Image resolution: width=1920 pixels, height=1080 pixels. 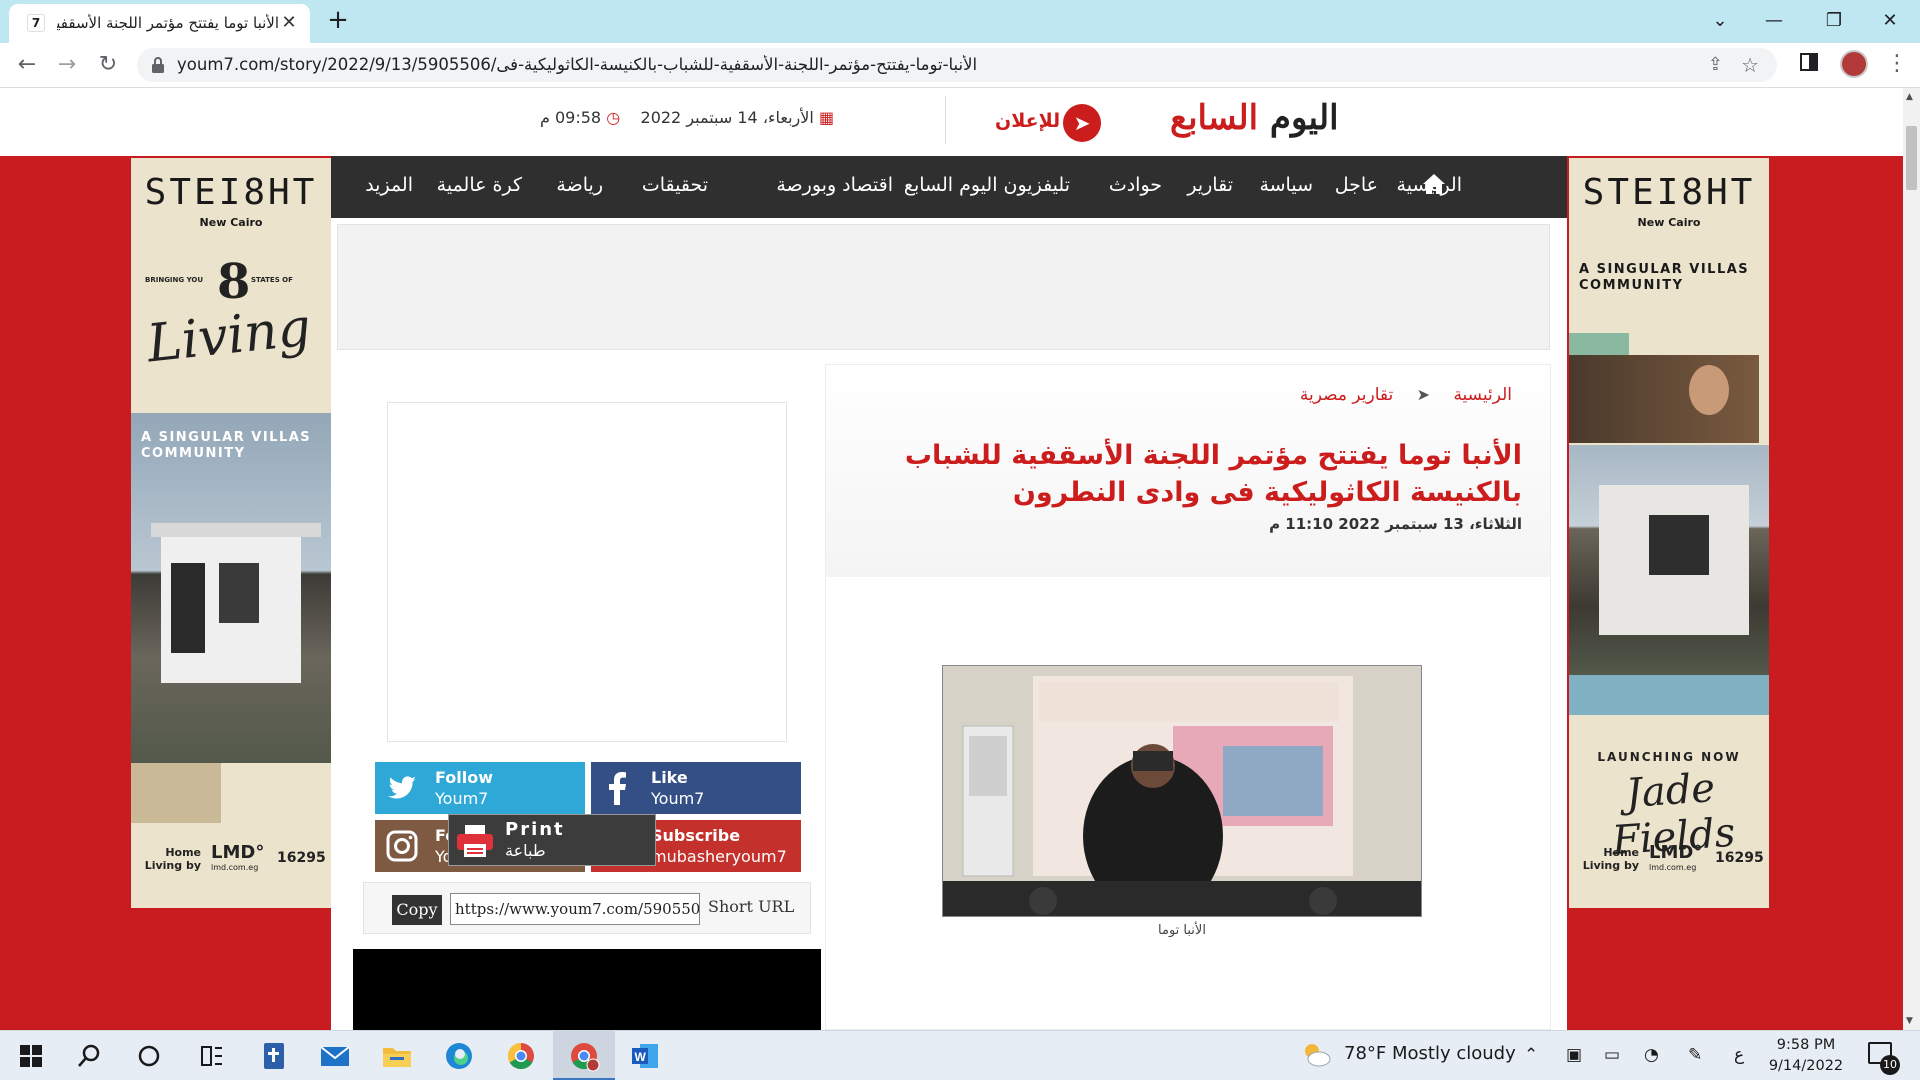 What do you see at coordinates (272, 280) in the screenshot?
I see `banner-tagline-b: STATES OF` at bounding box center [272, 280].